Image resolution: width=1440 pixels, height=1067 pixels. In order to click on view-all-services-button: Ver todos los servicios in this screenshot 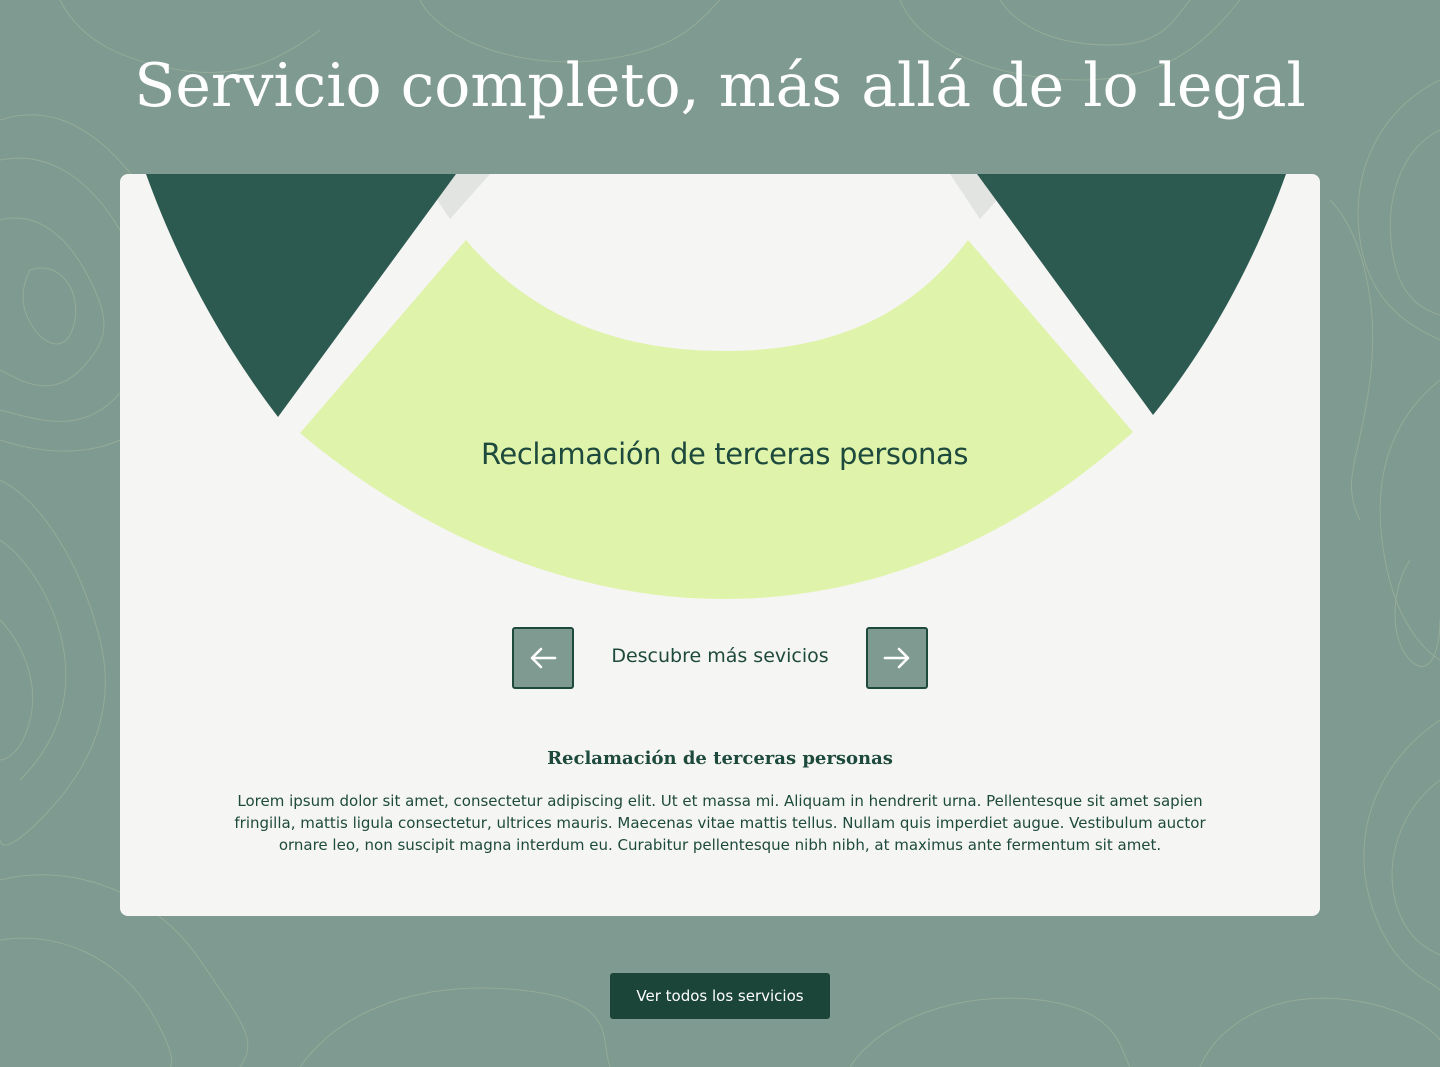, I will do `click(720, 996)`.